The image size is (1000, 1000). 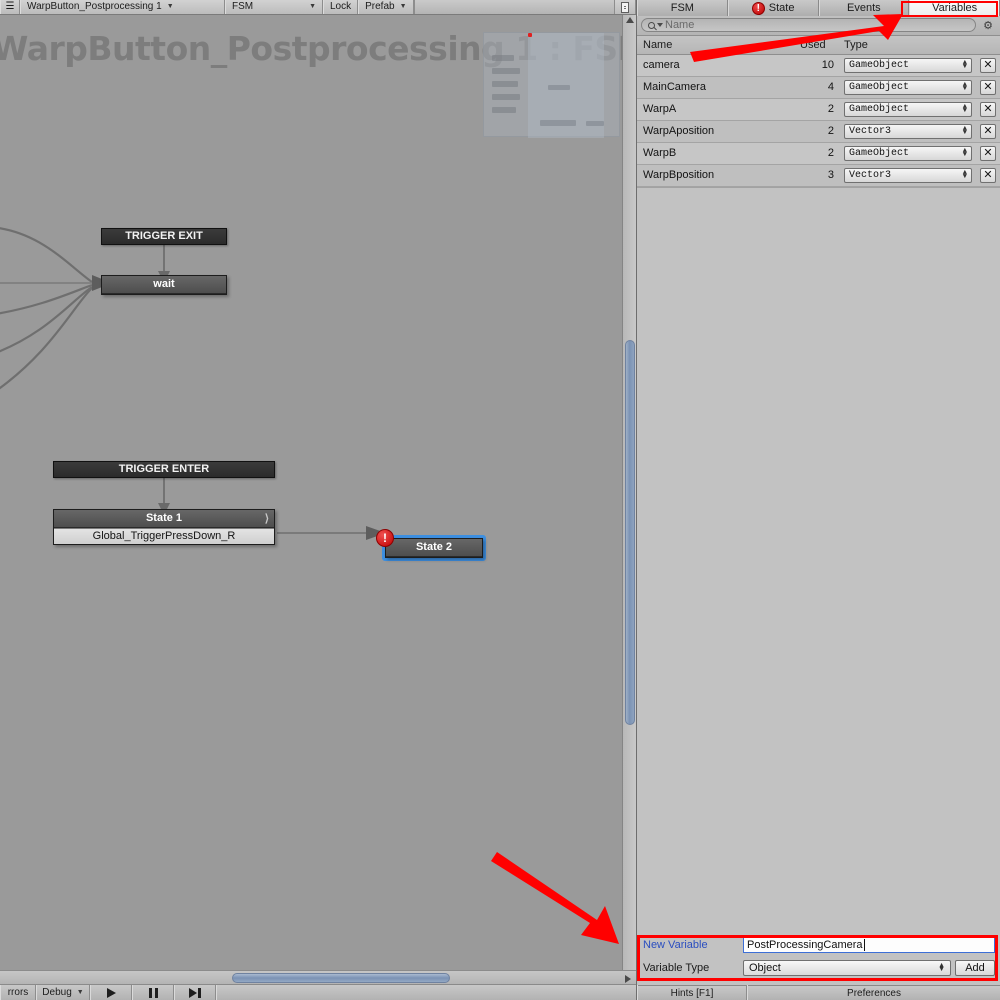 What do you see at coordinates (873, 992) in the screenshot?
I see `preferences-button: Preferences` at bounding box center [873, 992].